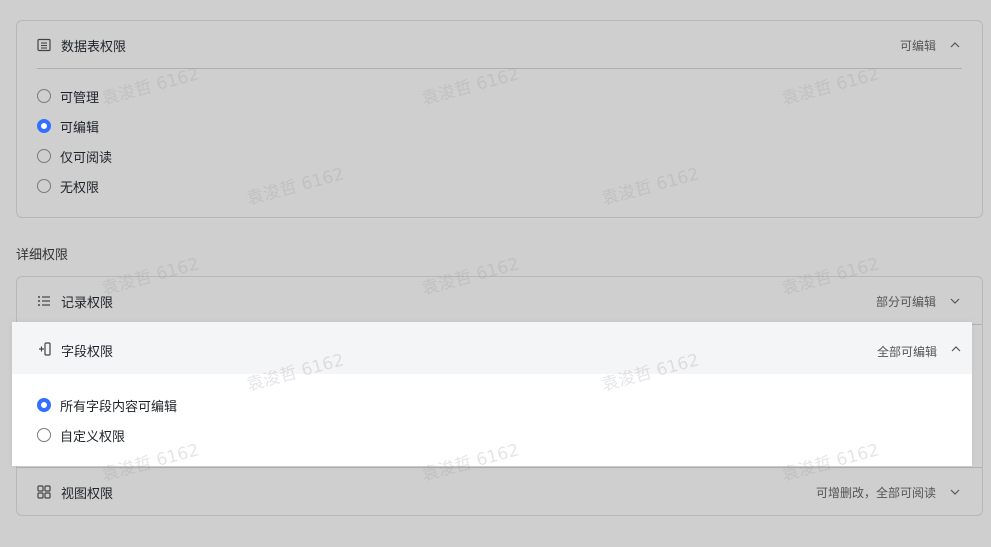 Image resolution: width=991 pixels, height=547 pixels. What do you see at coordinates (87, 494) in the screenshot?
I see `view-permission-title: 视图权限` at bounding box center [87, 494].